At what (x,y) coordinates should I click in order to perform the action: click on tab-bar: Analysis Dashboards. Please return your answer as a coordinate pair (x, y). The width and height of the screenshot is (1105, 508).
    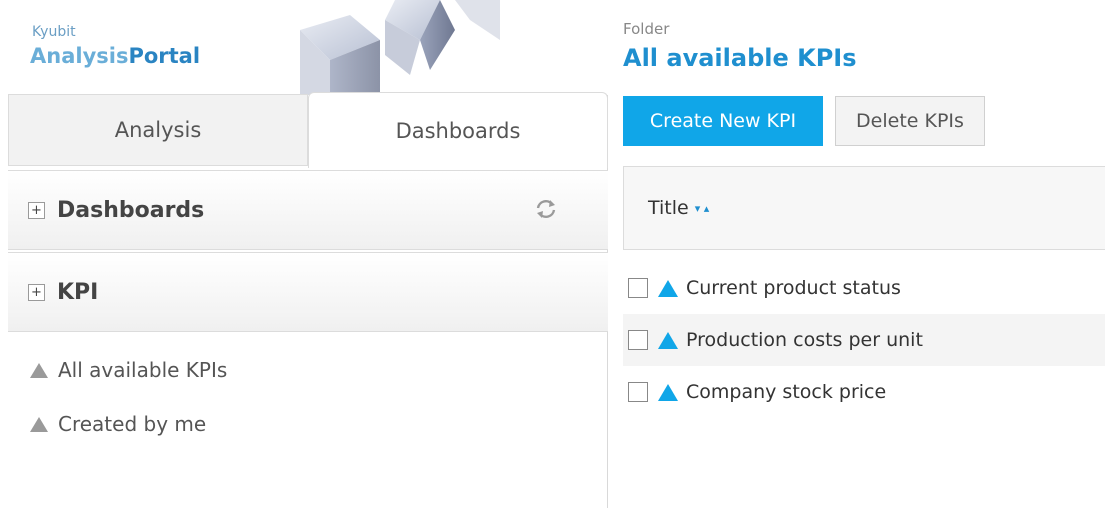
    Looking at the image, I should click on (304, 130).